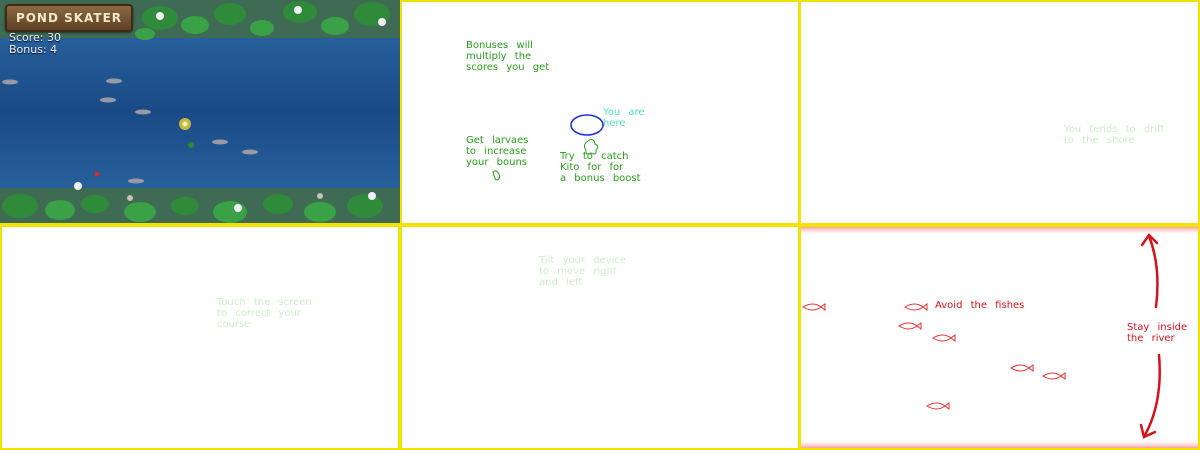  What do you see at coordinates (999, 231) in the screenshot?
I see `top-danger-edge` at bounding box center [999, 231].